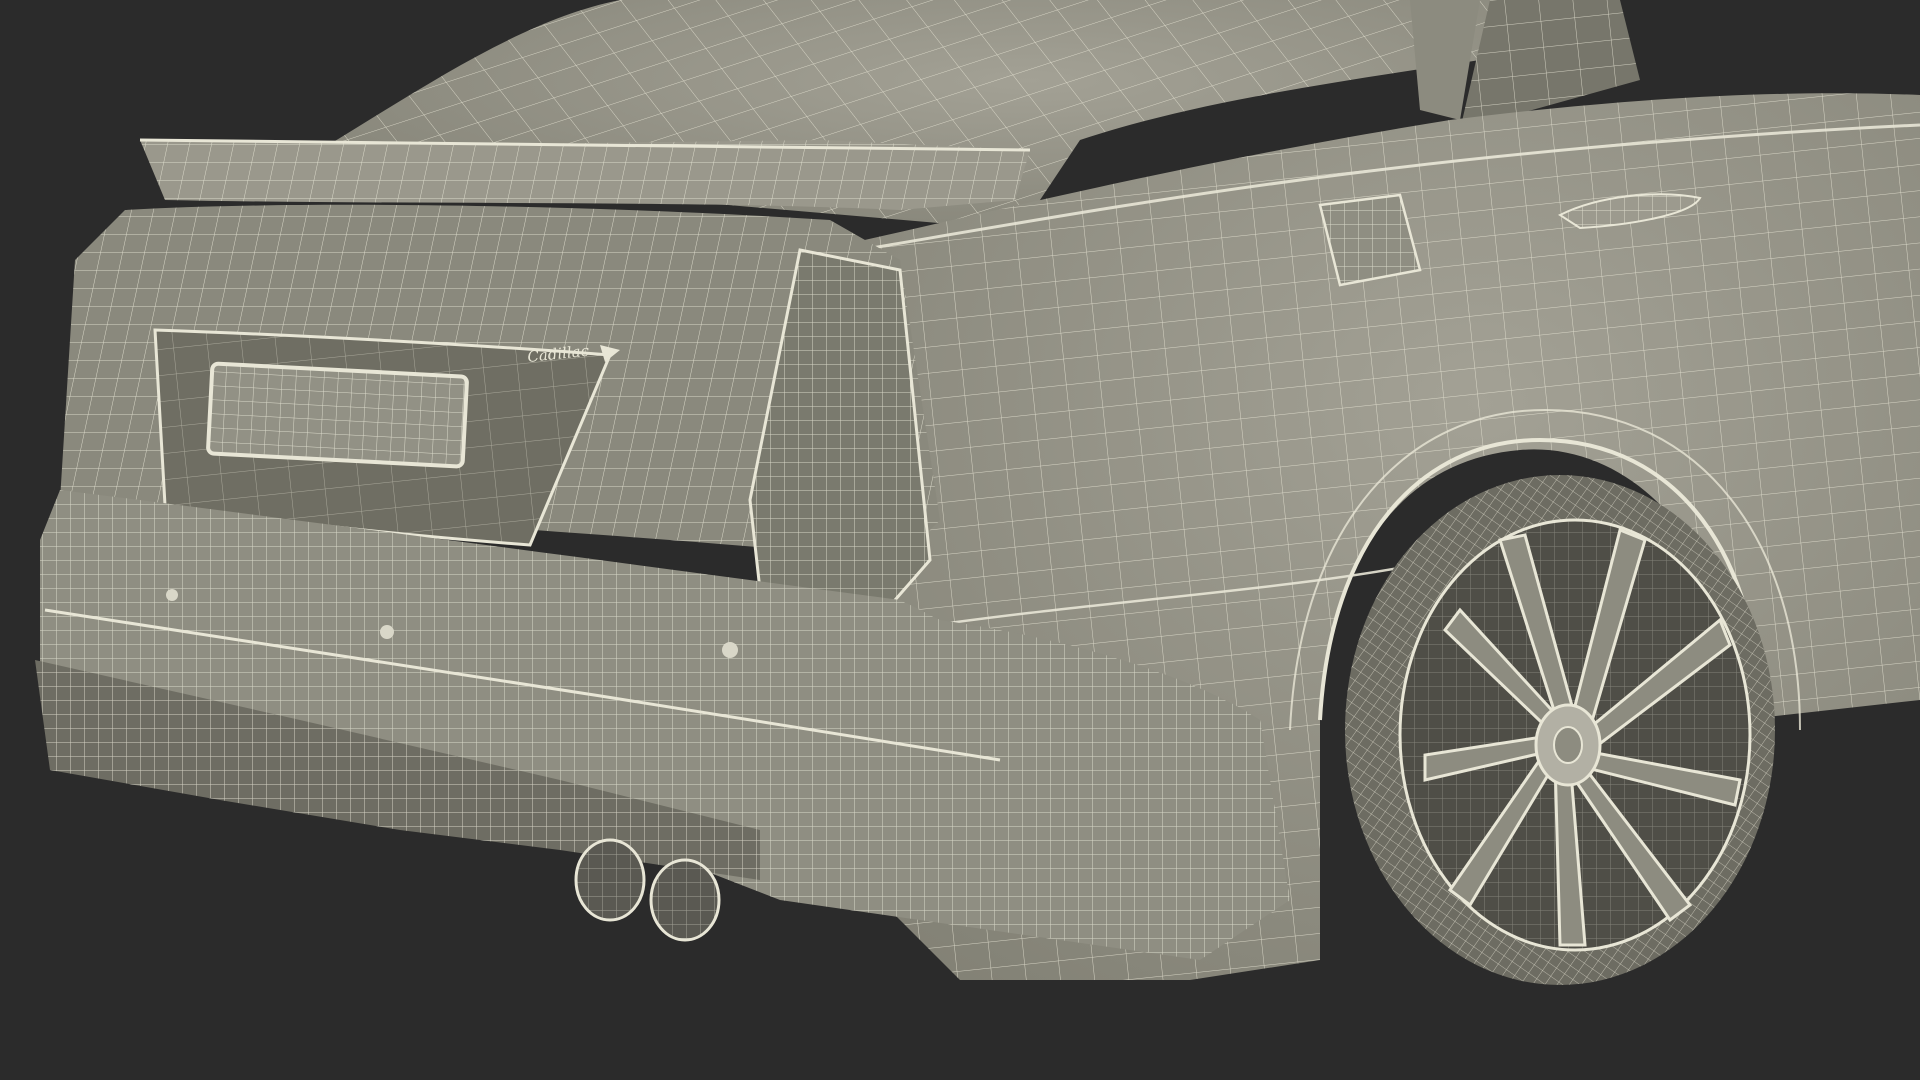 The image size is (1920, 1080). I want to click on license-plate, so click(337, 415).